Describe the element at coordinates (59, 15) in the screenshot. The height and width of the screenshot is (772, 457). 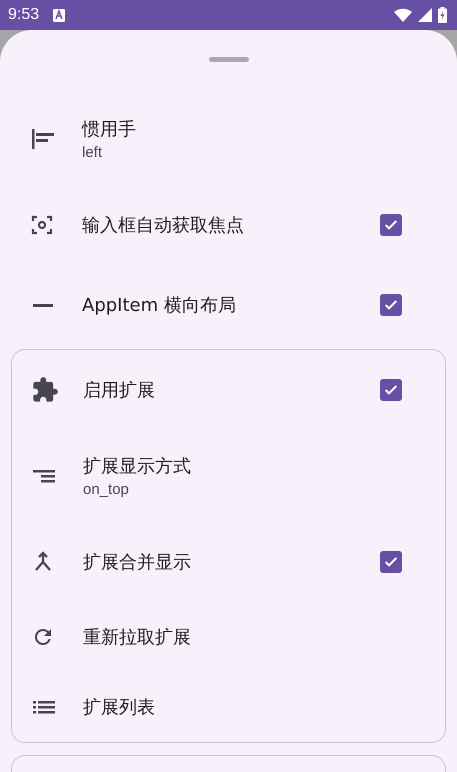
I see `notification-icon` at that location.